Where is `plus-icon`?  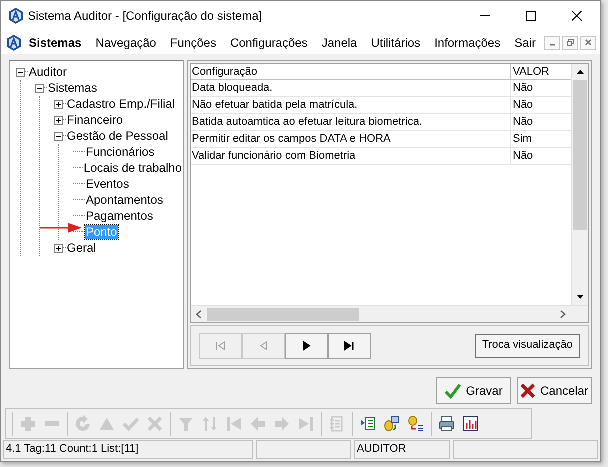 plus-icon is located at coordinates (28, 423).